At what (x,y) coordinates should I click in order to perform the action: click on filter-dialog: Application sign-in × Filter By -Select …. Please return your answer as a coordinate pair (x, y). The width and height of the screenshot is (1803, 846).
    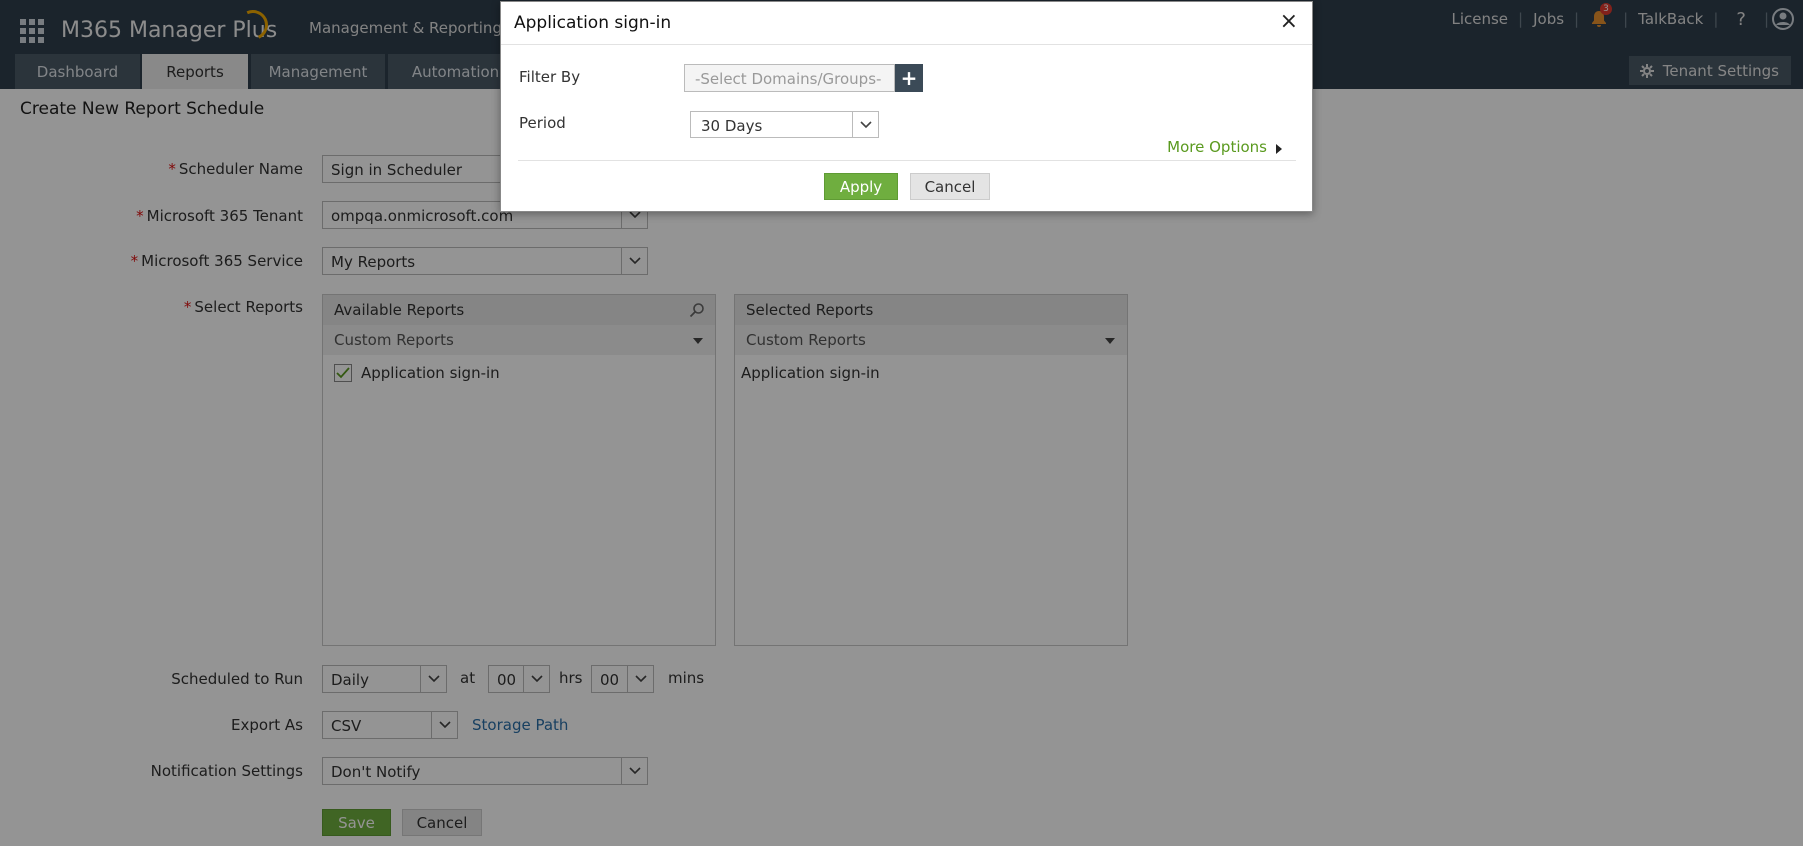
    Looking at the image, I should click on (906, 106).